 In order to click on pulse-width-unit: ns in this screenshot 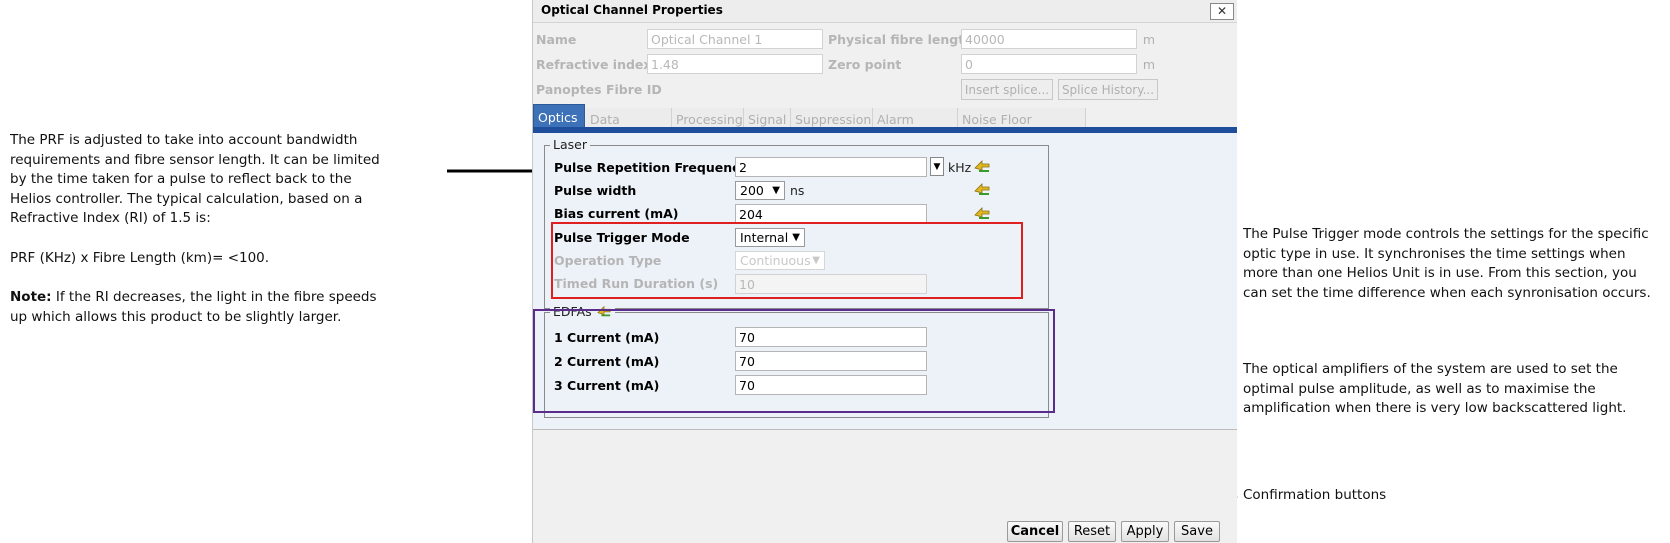, I will do `click(797, 190)`.